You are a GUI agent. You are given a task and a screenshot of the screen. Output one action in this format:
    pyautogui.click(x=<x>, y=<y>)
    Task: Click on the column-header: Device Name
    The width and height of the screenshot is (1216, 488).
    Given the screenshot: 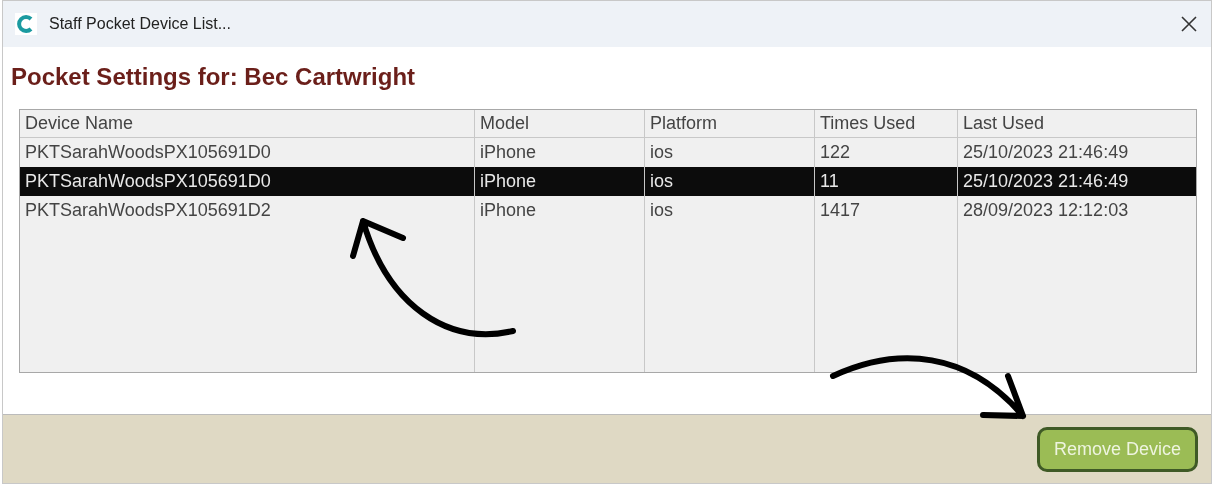 What is the action you would take?
    pyautogui.click(x=247, y=124)
    